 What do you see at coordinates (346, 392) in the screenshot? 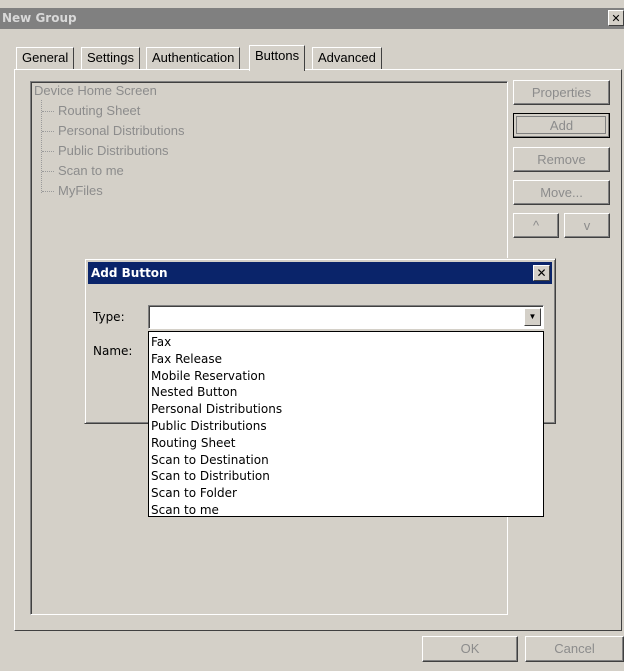
I see `type-option-nested-button: Nested Button` at bounding box center [346, 392].